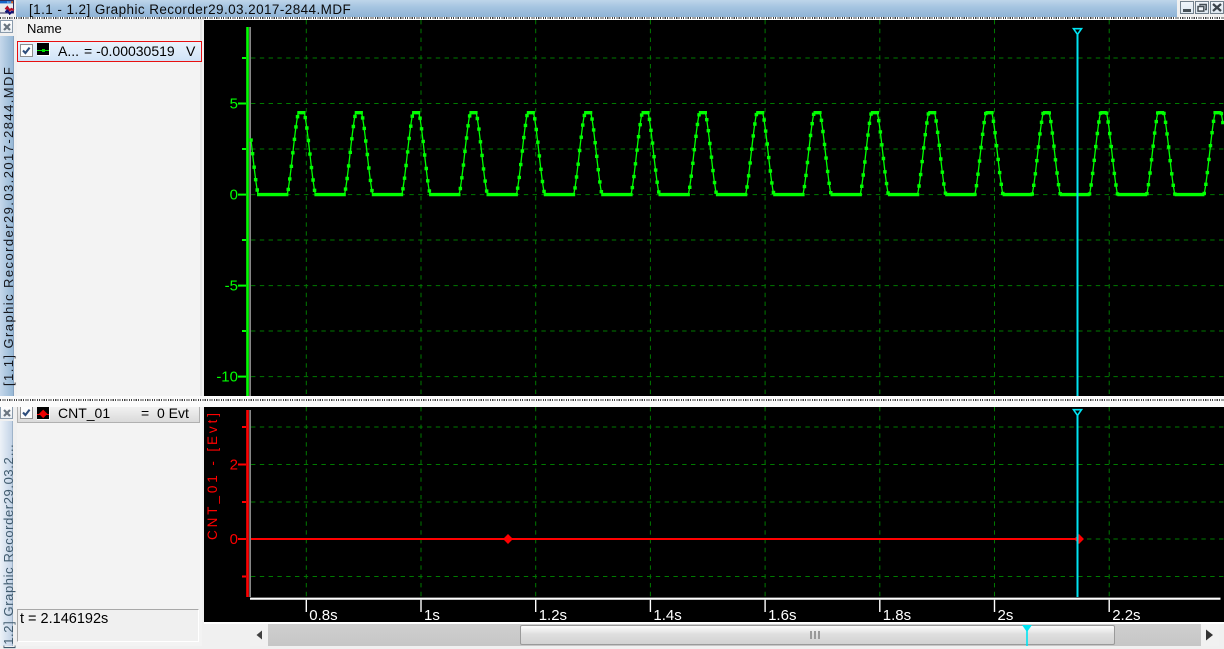  Describe the element at coordinates (1006, 614) in the screenshot. I see `svg-text: 2s` at that location.